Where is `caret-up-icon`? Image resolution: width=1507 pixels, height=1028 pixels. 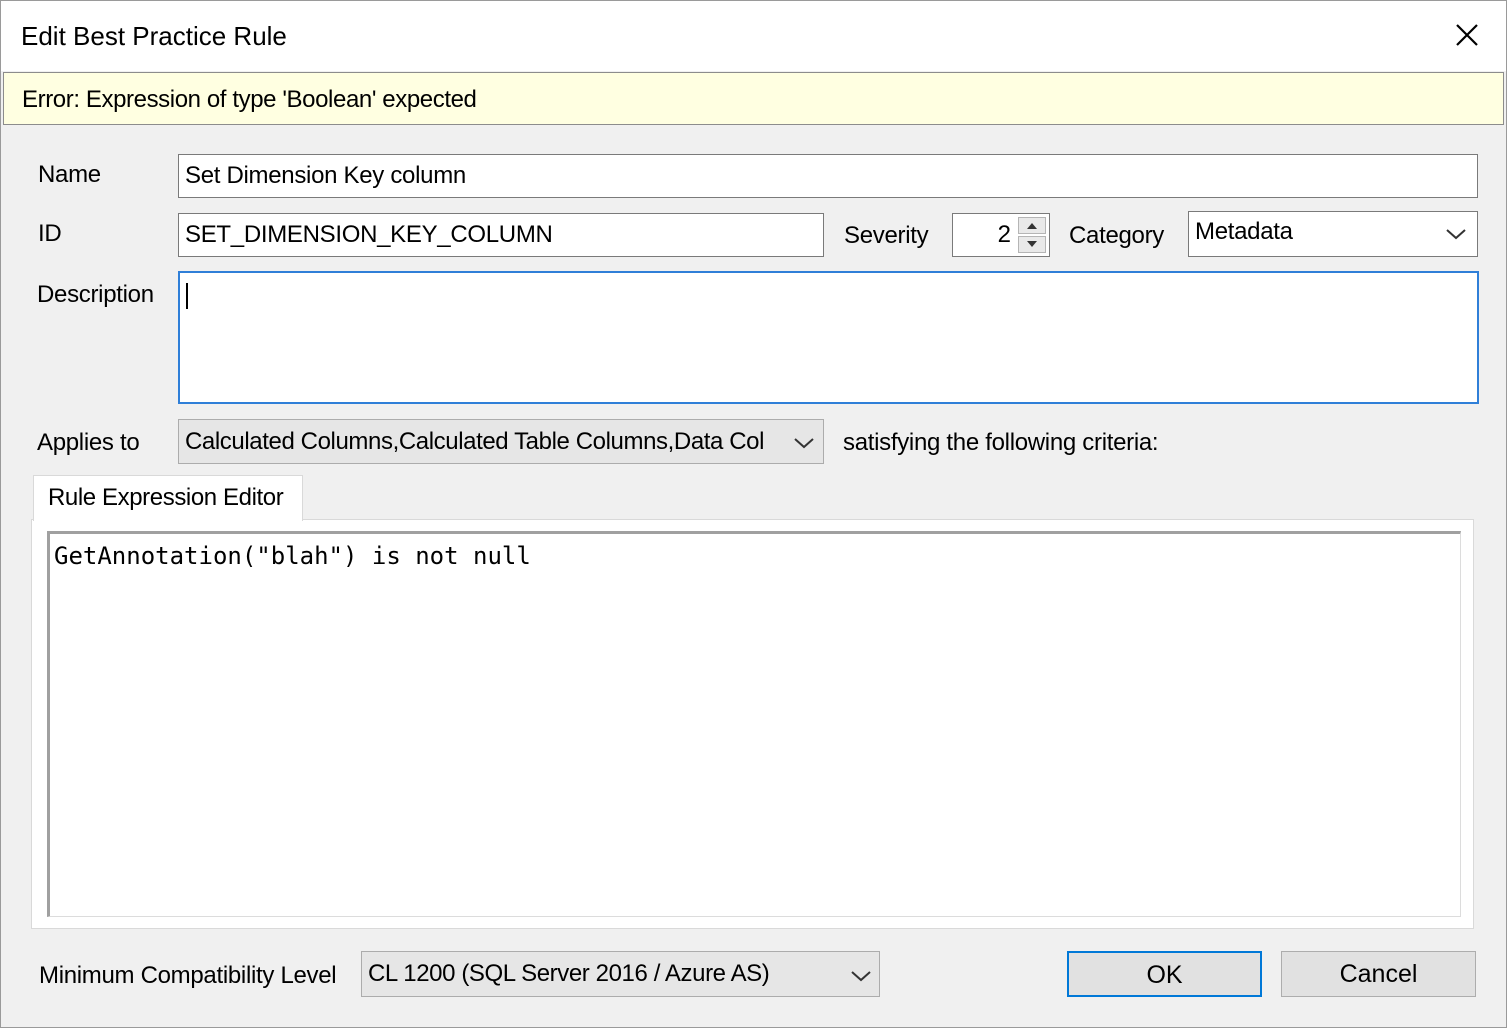 caret-up-icon is located at coordinates (1032, 226).